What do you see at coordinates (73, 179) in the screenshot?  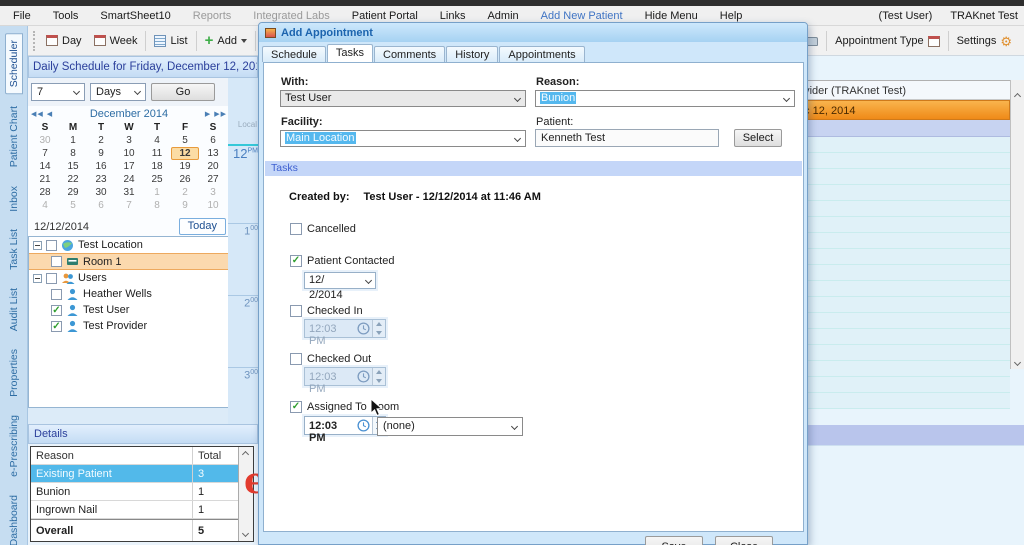 I see `calendar-day: 22` at bounding box center [73, 179].